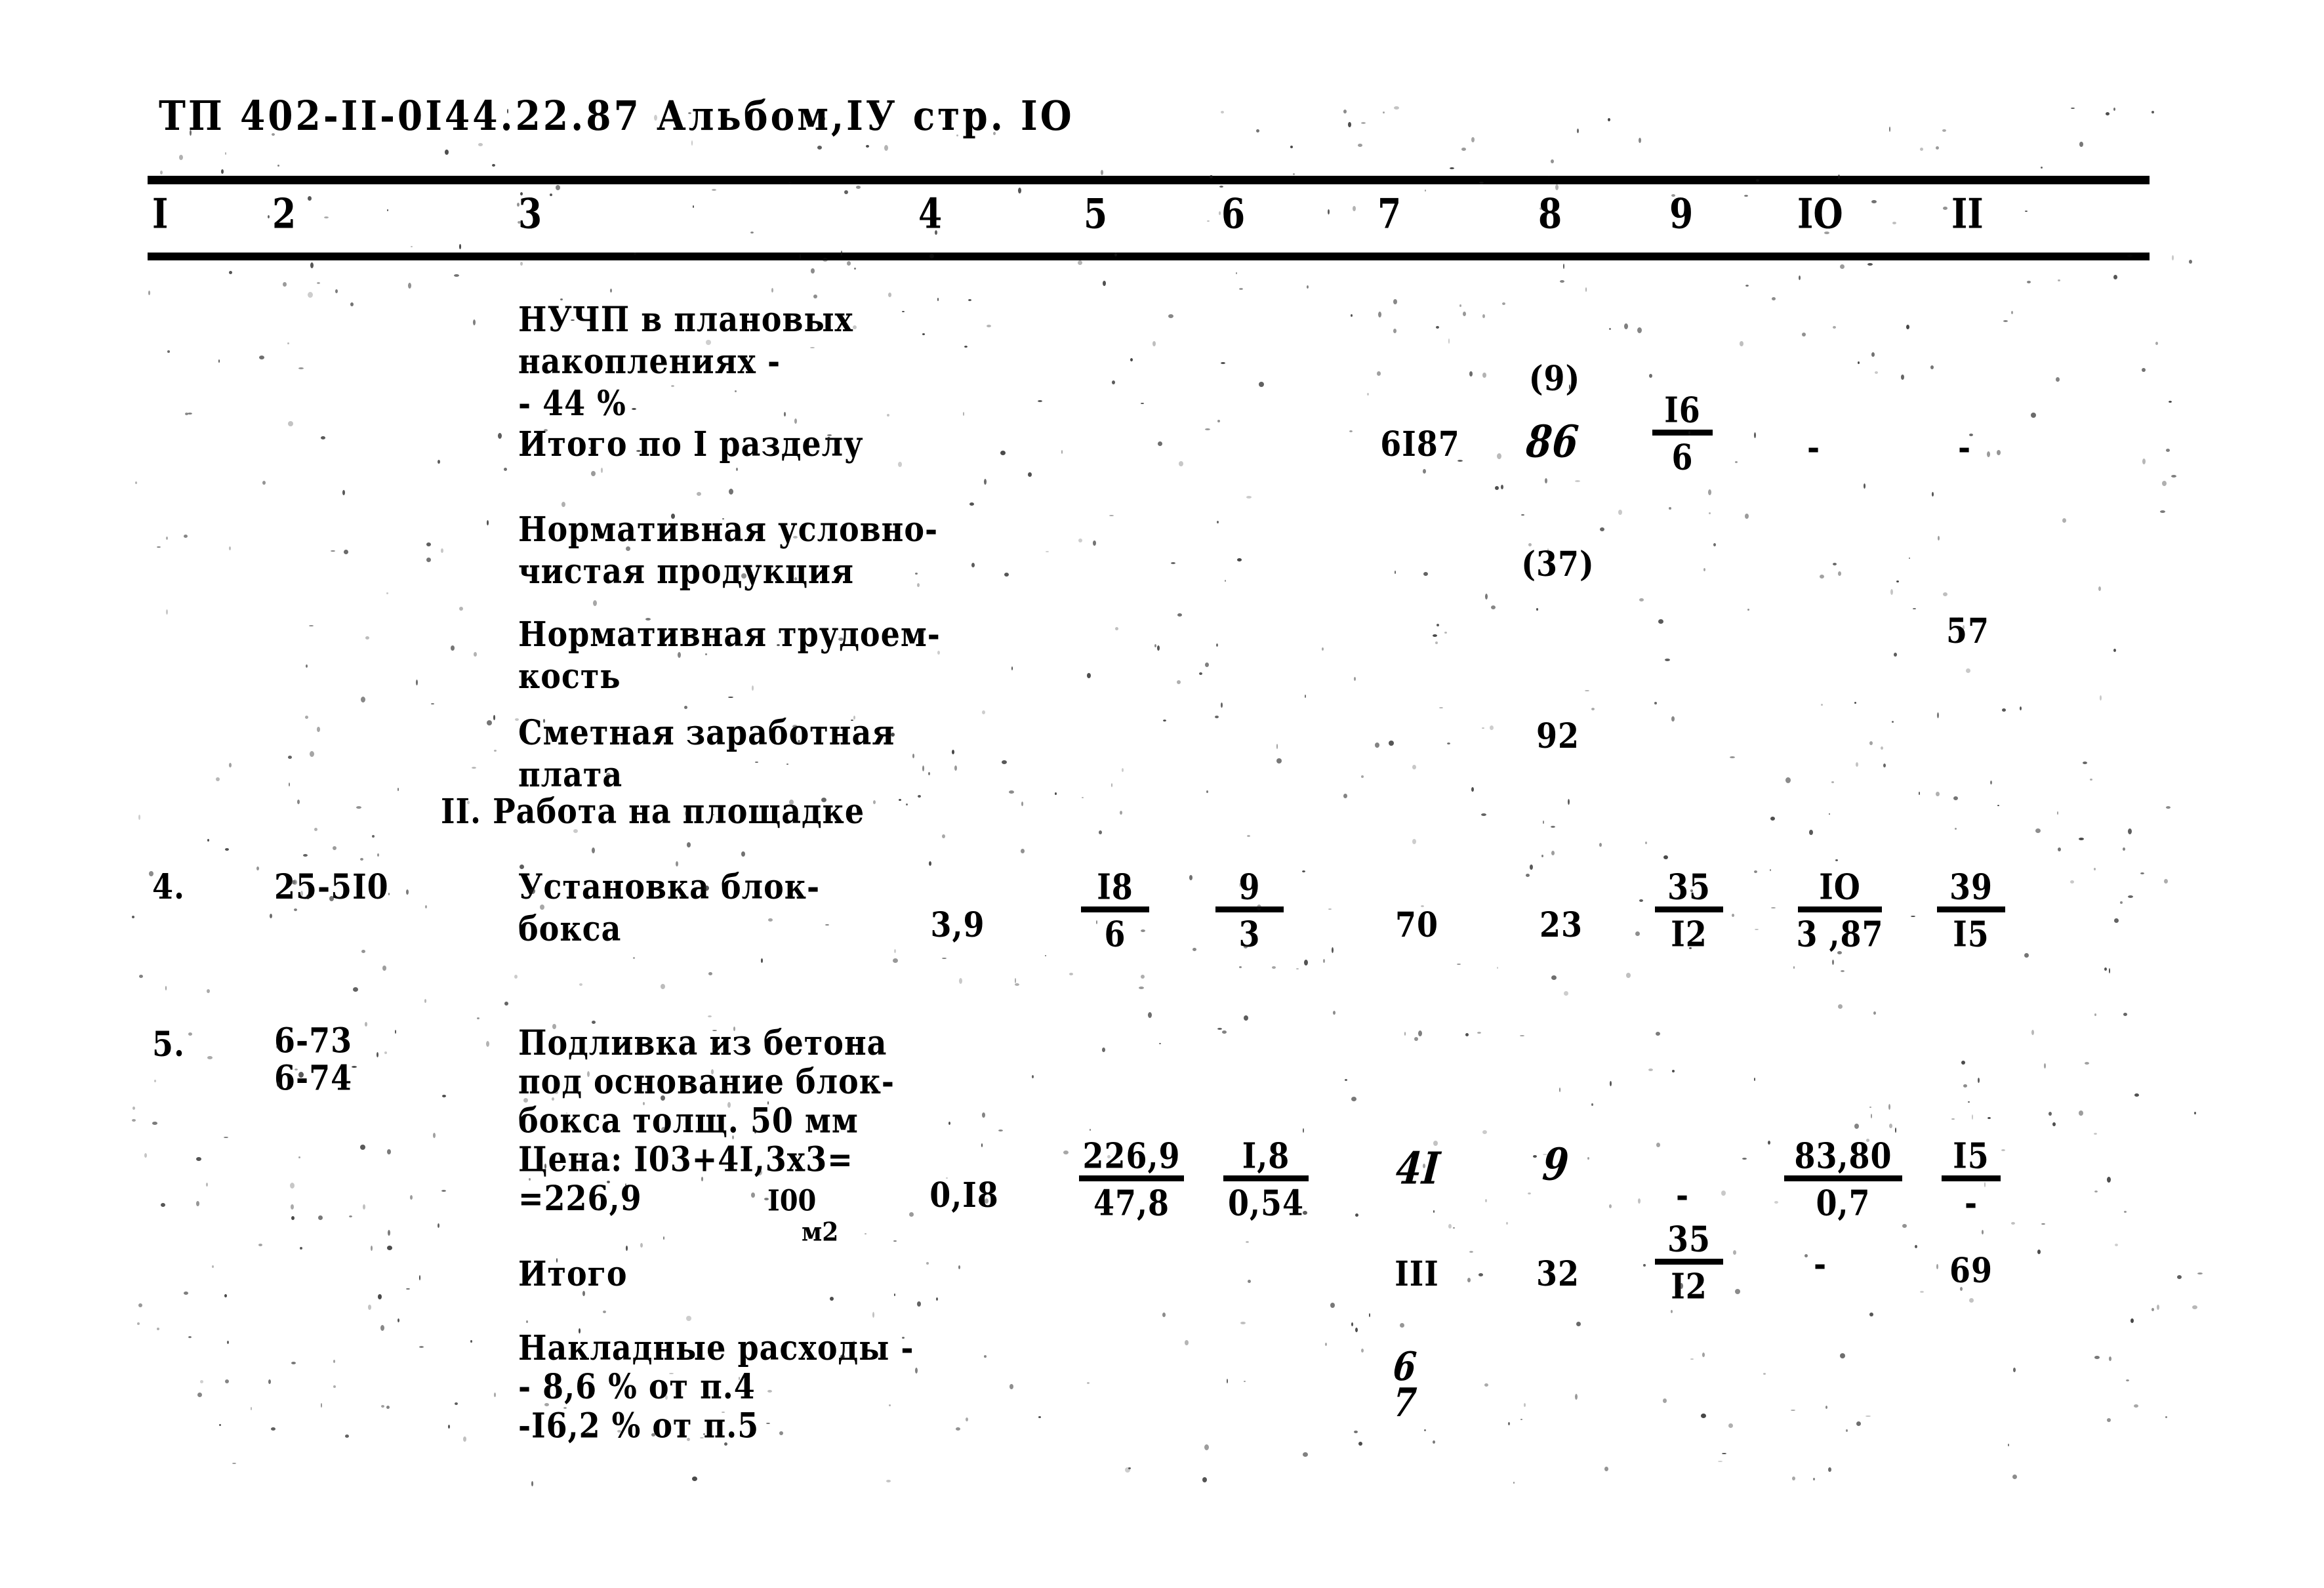 Image resolution: width=2324 pixels, height=1588 pixels. What do you see at coordinates (1558, 1273) in the screenshot?
I see `row-itogo-2-col8: 32` at bounding box center [1558, 1273].